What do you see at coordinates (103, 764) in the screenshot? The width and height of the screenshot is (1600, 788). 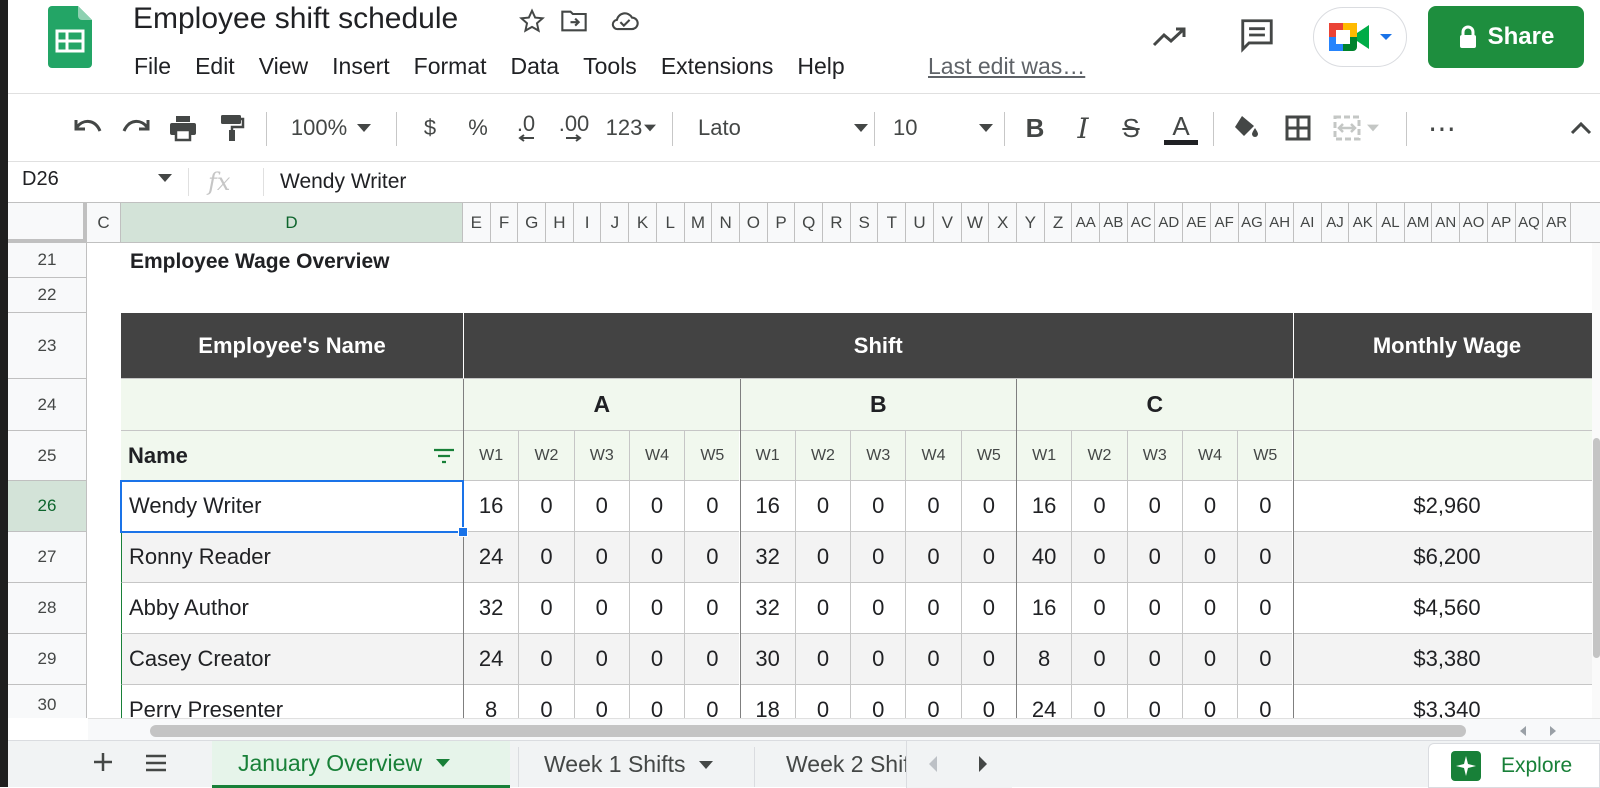 I see `add-sheet-icon` at bounding box center [103, 764].